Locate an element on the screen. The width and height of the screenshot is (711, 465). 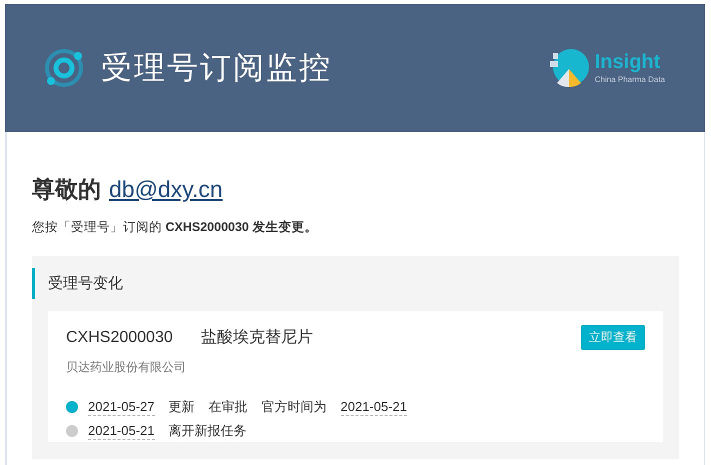
drug-name: 盐酸埃克替尼片 is located at coordinates (257, 338).